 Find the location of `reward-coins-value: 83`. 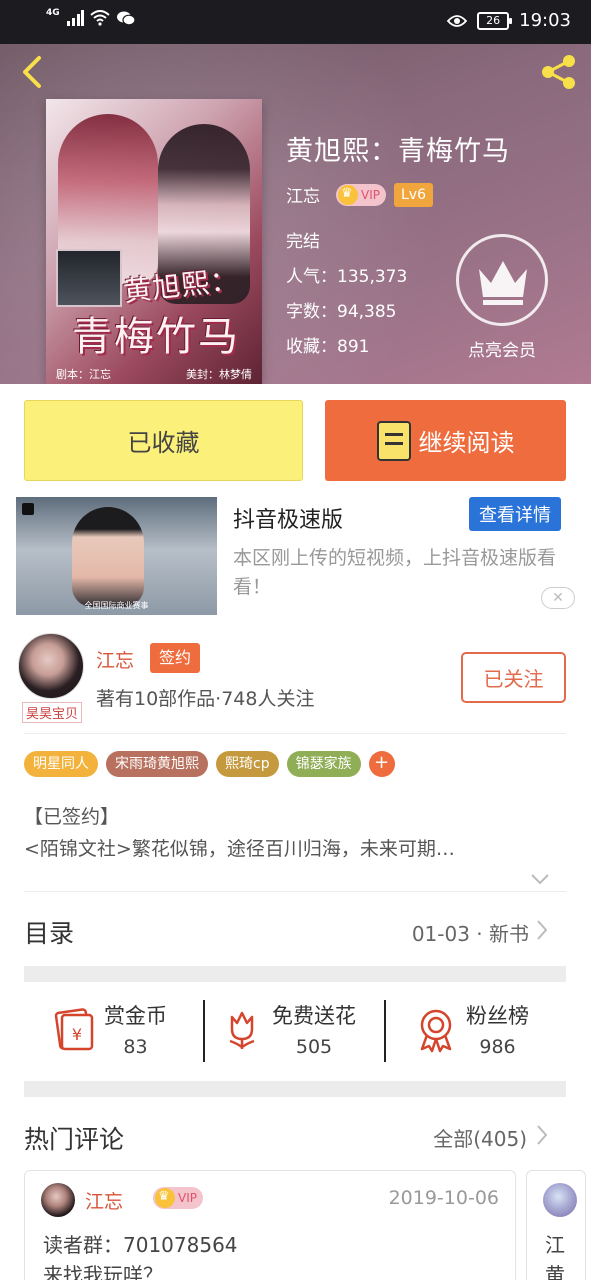

reward-coins-value: 83 is located at coordinates (135, 1047).